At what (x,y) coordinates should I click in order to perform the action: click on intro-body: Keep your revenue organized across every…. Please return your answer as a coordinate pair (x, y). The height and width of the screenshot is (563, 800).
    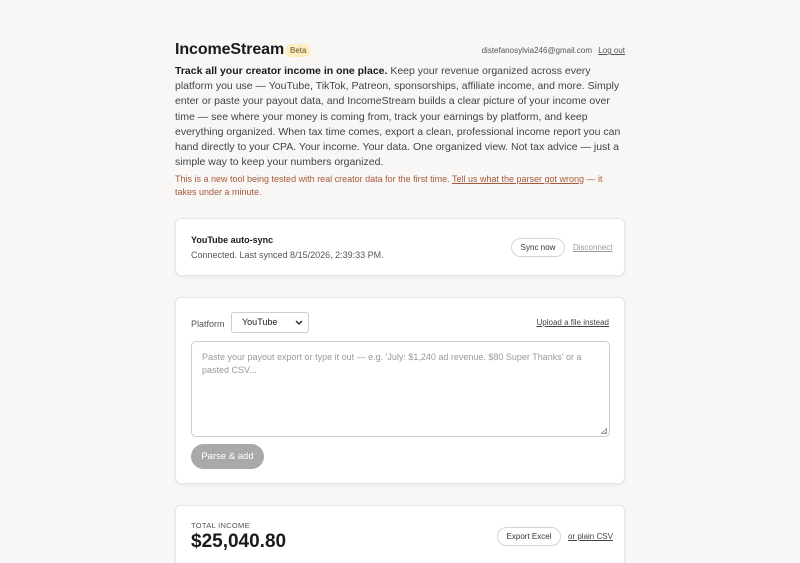
    Looking at the image, I should click on (398, 117).